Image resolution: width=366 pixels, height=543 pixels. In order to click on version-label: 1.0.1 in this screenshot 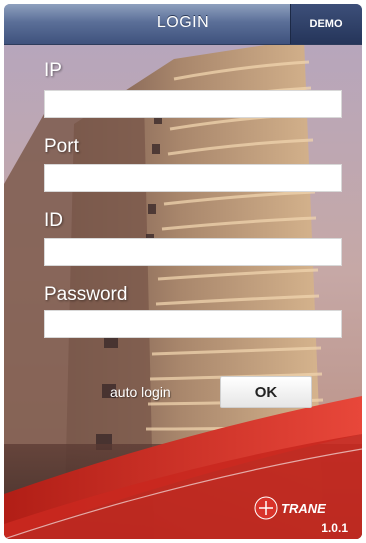, I will do `click(334, 528)`.